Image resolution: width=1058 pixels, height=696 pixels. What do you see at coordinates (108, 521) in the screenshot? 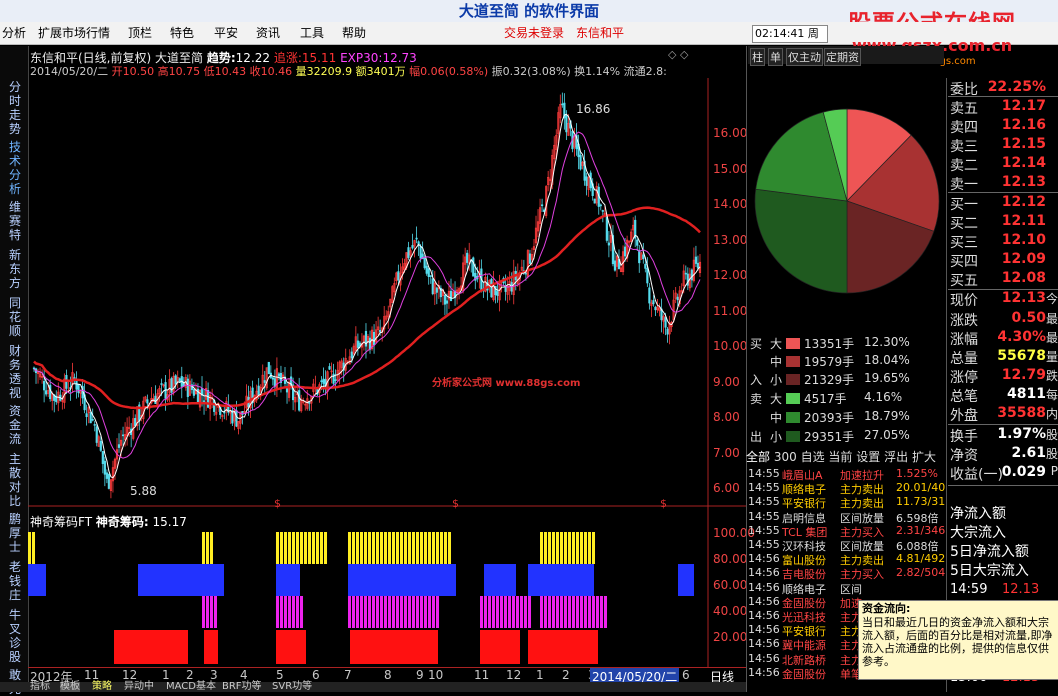
I see `indicator-pane-title: 神奇筹码FT 神奇筹码: 15.17` at bounding box center [108, 521].